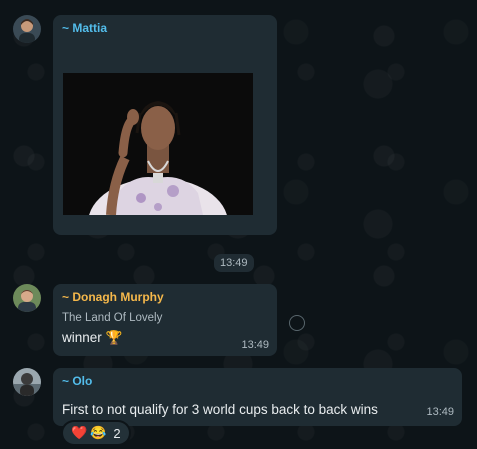 This screenshot has width=477, height=449. Describe the element at coordinates (297, 323) in the screenshot. I see `react-icon` at that location.